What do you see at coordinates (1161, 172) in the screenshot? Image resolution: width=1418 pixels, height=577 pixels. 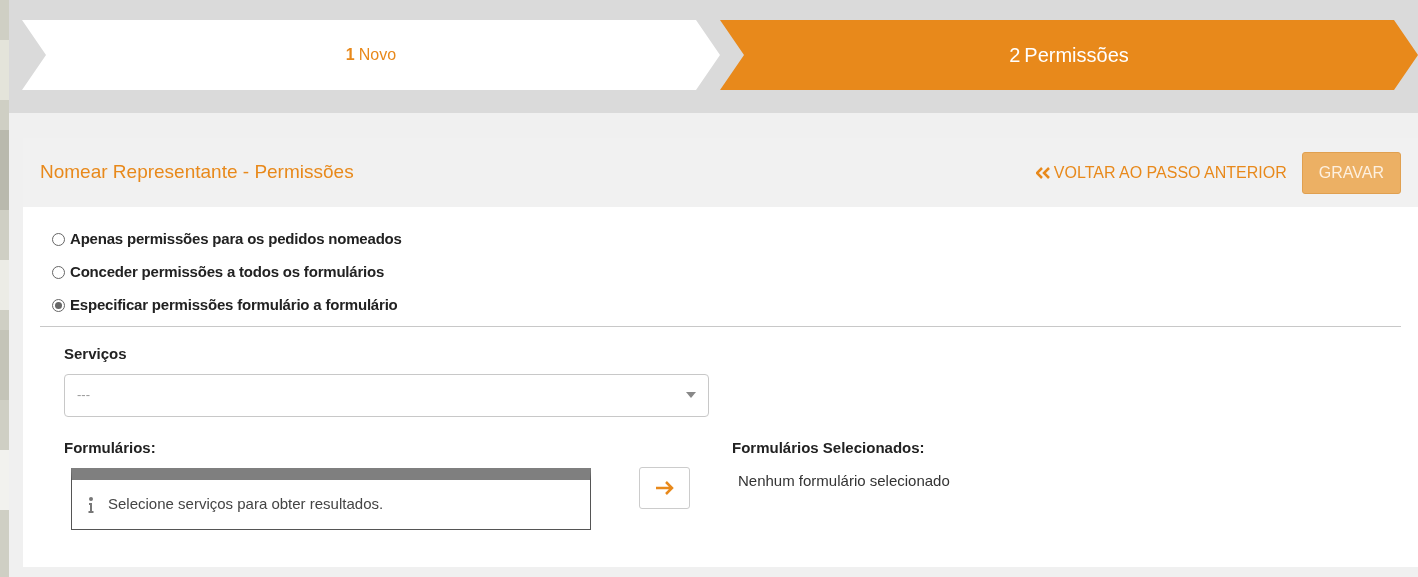 I see `back-link: VOLTAR AO PASSO ANTERIOR` at bounding box center [1161, 172].